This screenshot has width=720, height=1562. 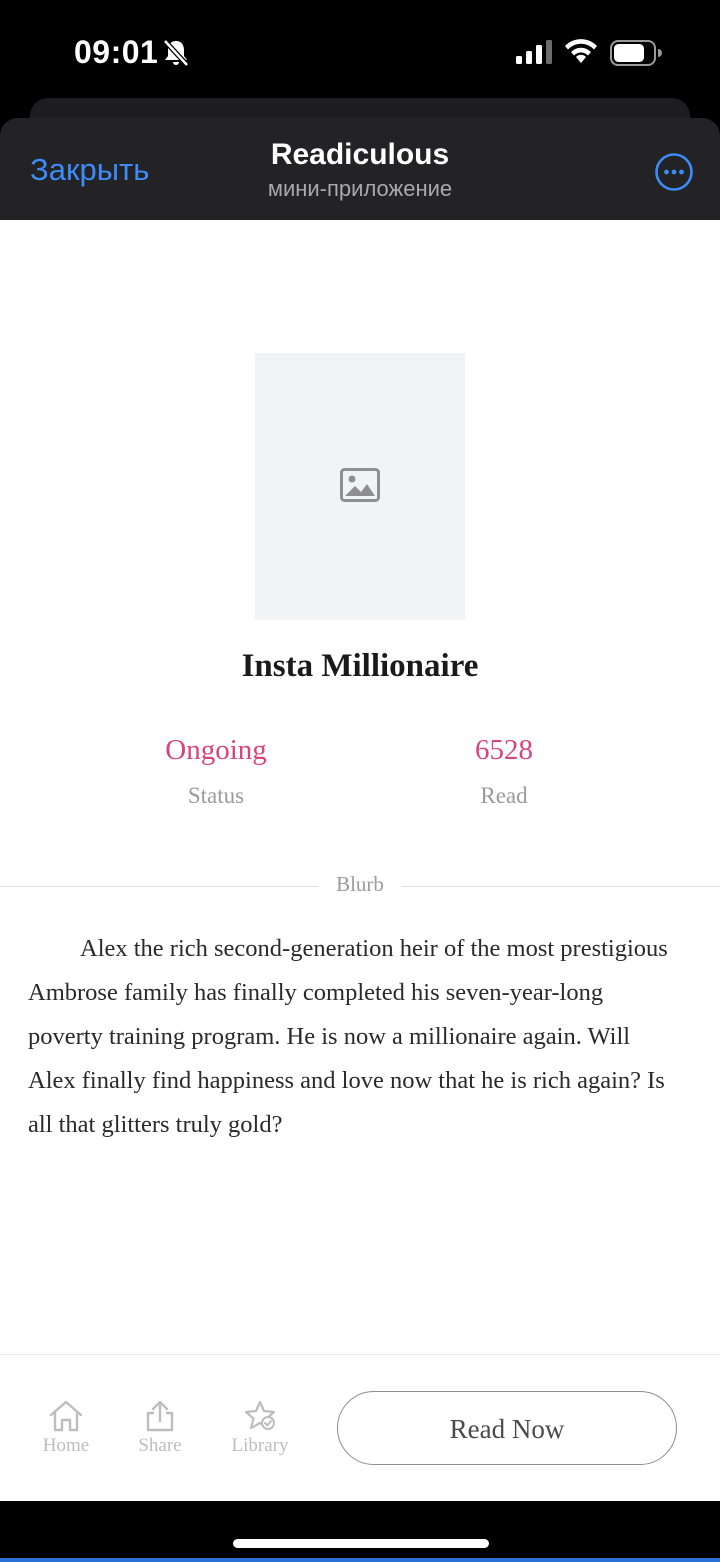 What do you see at coordinates (116, 52) in the screenshot?
I see `status-time: 09:01` at bounding box center [116, 52].